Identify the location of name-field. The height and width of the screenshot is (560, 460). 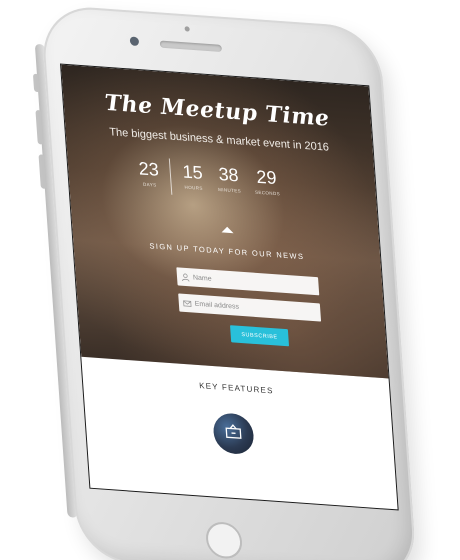
(248, 281).